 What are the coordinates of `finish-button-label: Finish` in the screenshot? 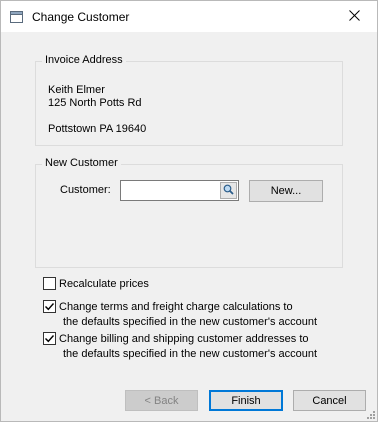 It's located at (246, 400).